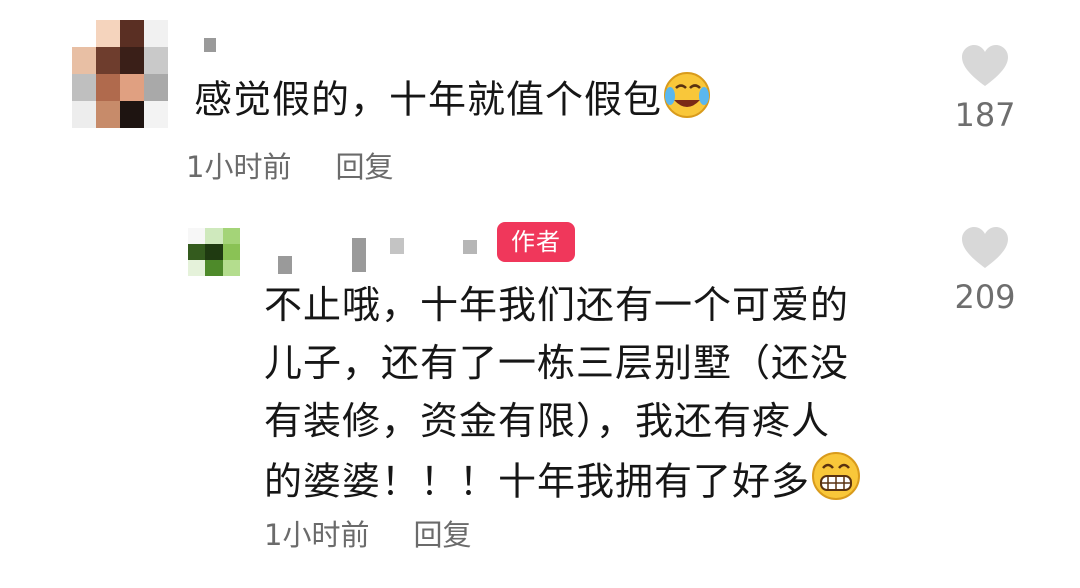 Image resolution: width=1080 pixels, height=588 pixels. What do you see at coordinates (428, 99) in the screenshot?
I see `comment-text-line: 感觉假的，十年就值个假包` at bounding box center [428, 99].